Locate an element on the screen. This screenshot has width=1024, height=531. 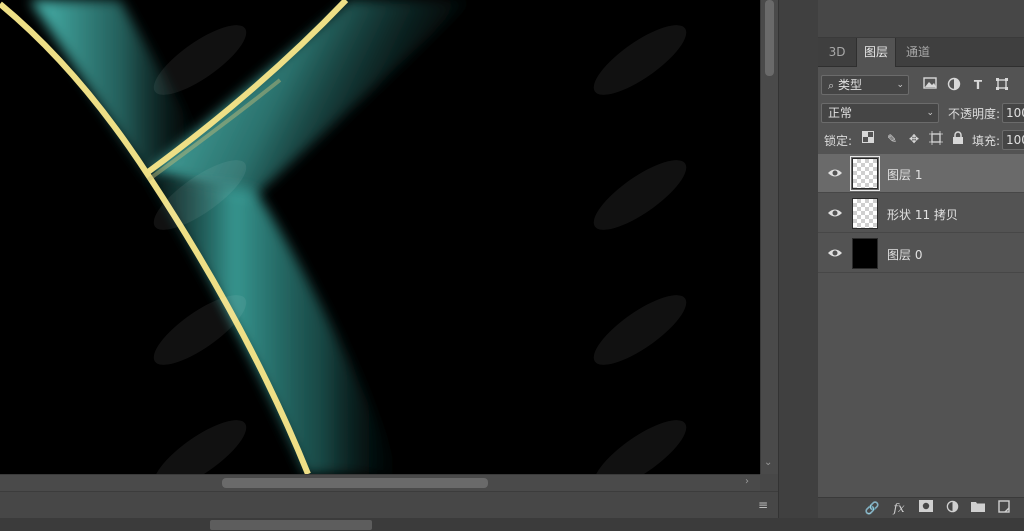
shape-filter-icon is located at coordinates (1002, 85).